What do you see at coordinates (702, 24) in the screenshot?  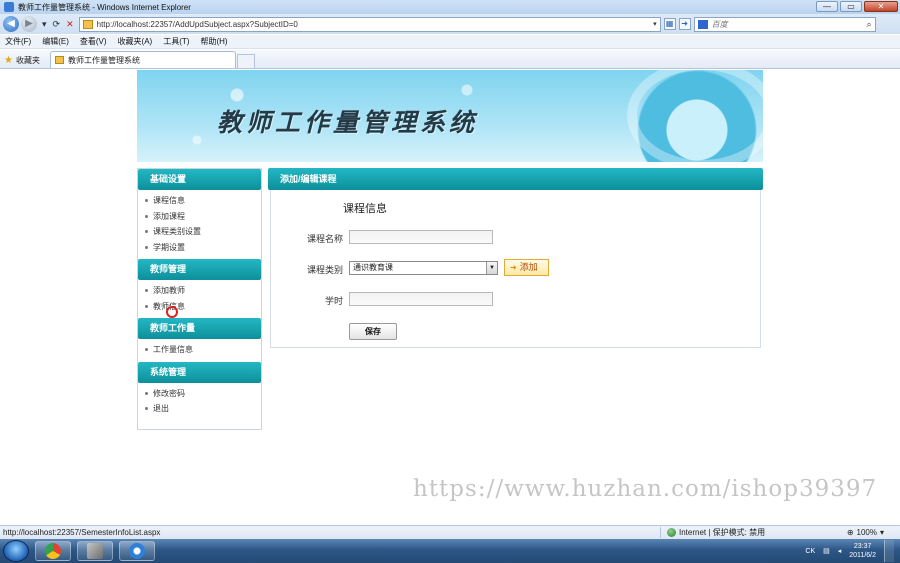 I see `baidu-logo-icon` at bounding box center [702, 24].